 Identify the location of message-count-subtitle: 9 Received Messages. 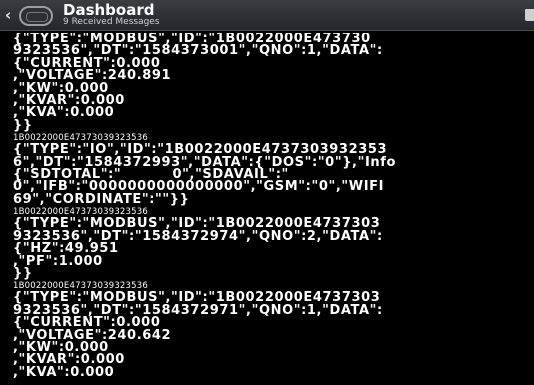
(111, 22).